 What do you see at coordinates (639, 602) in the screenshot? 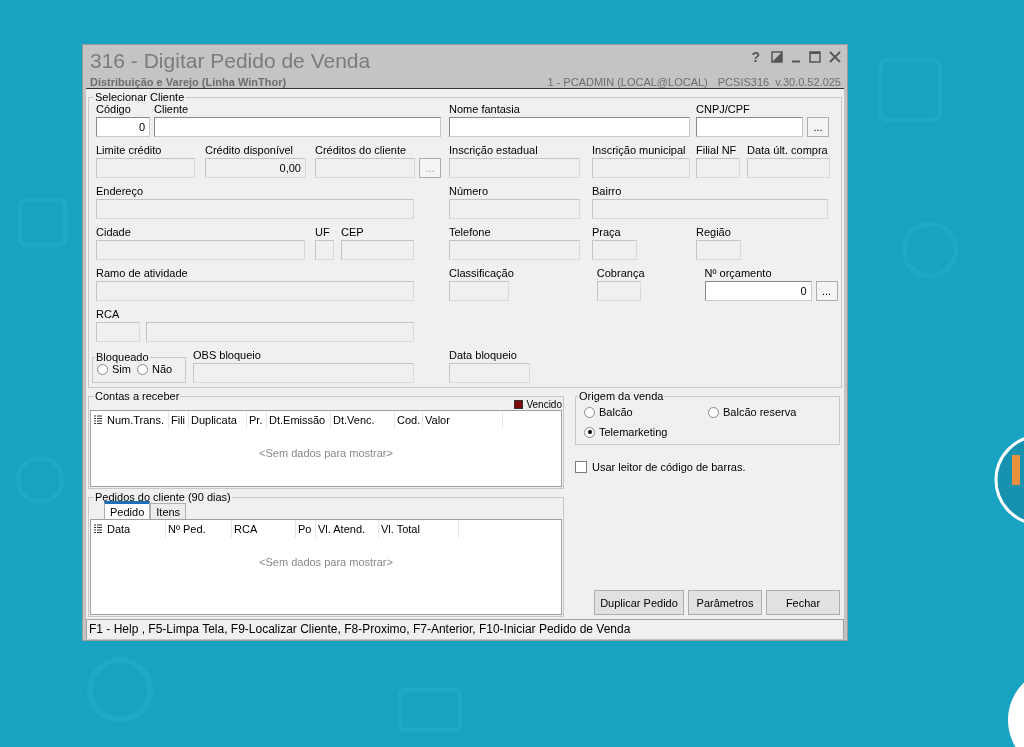
I see `action-button: Duplicar Pedido` at bounding box center [639, 602].